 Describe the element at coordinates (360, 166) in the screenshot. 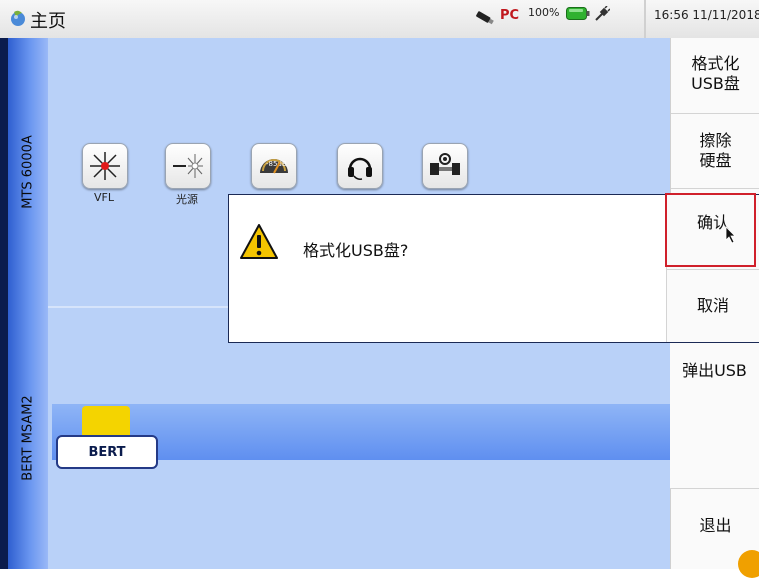

I see `talkset-headset-icon` at that location.